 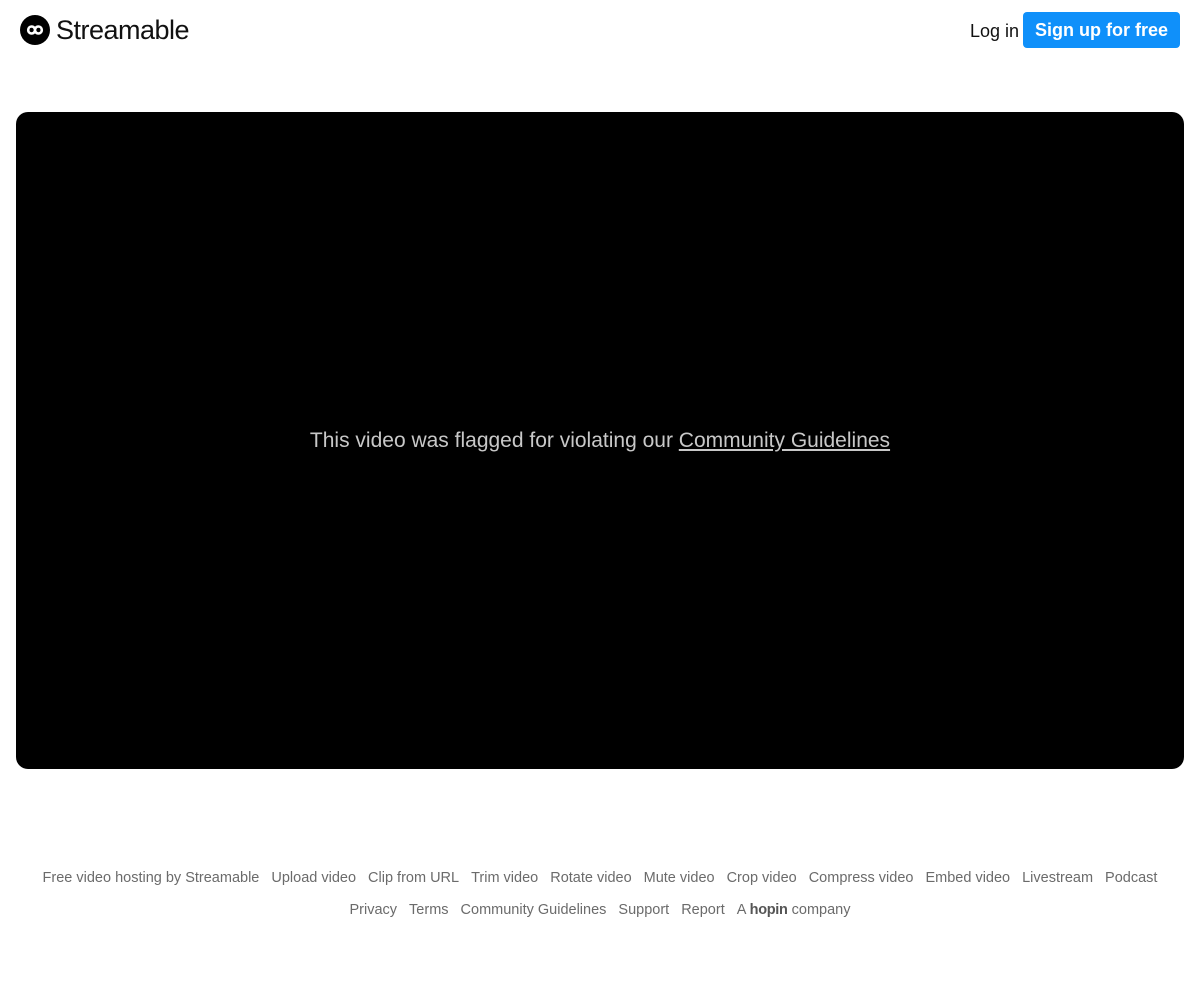 I want to click on footer-link-upload-video: Upload video, so click(x=313, y=878).